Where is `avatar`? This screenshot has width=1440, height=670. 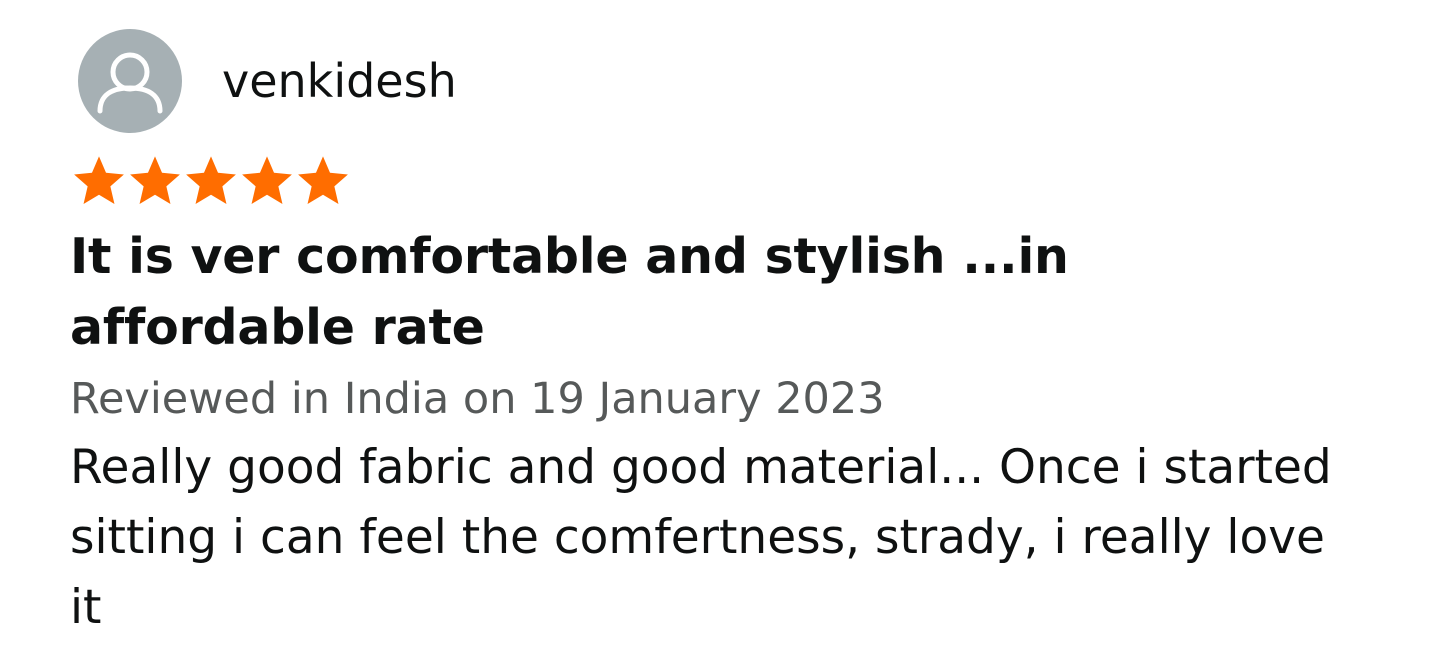
avatar is located at coordinates (130, 81).